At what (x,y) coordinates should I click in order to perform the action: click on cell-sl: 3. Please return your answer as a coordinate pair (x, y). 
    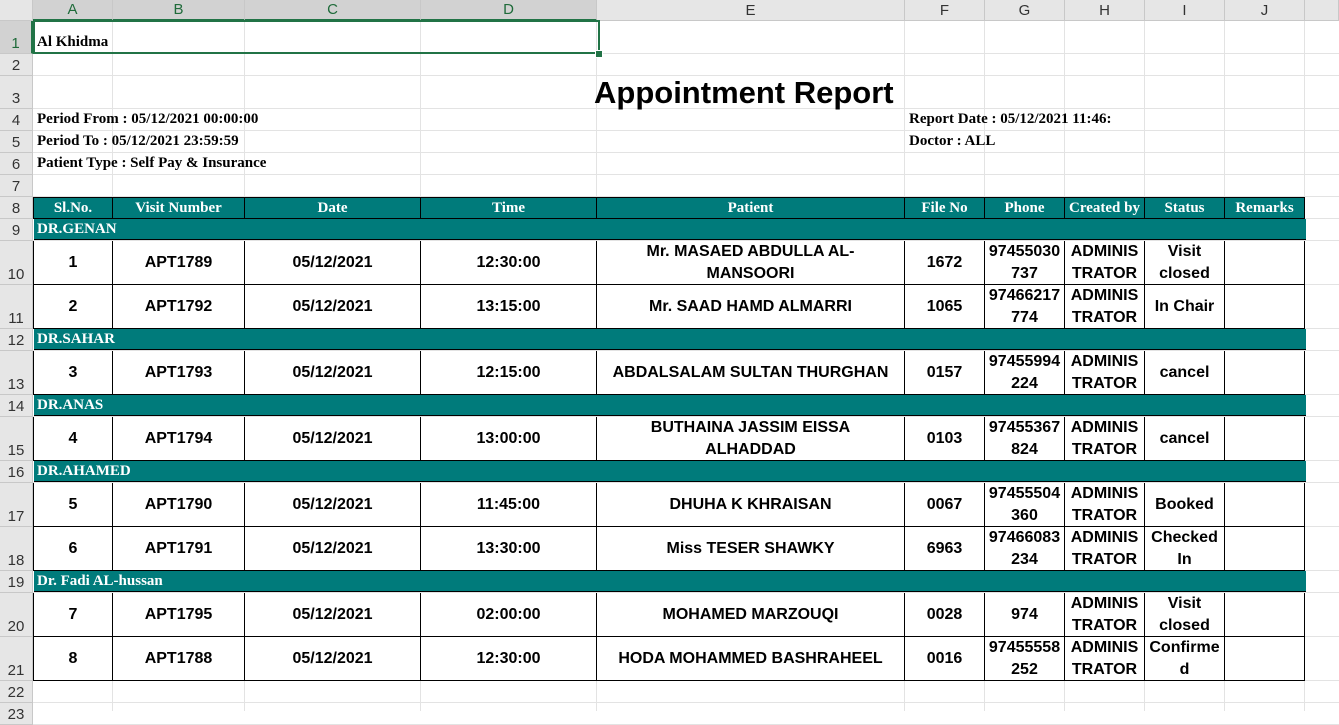
    Looking at the image, I should click on (73, 373).